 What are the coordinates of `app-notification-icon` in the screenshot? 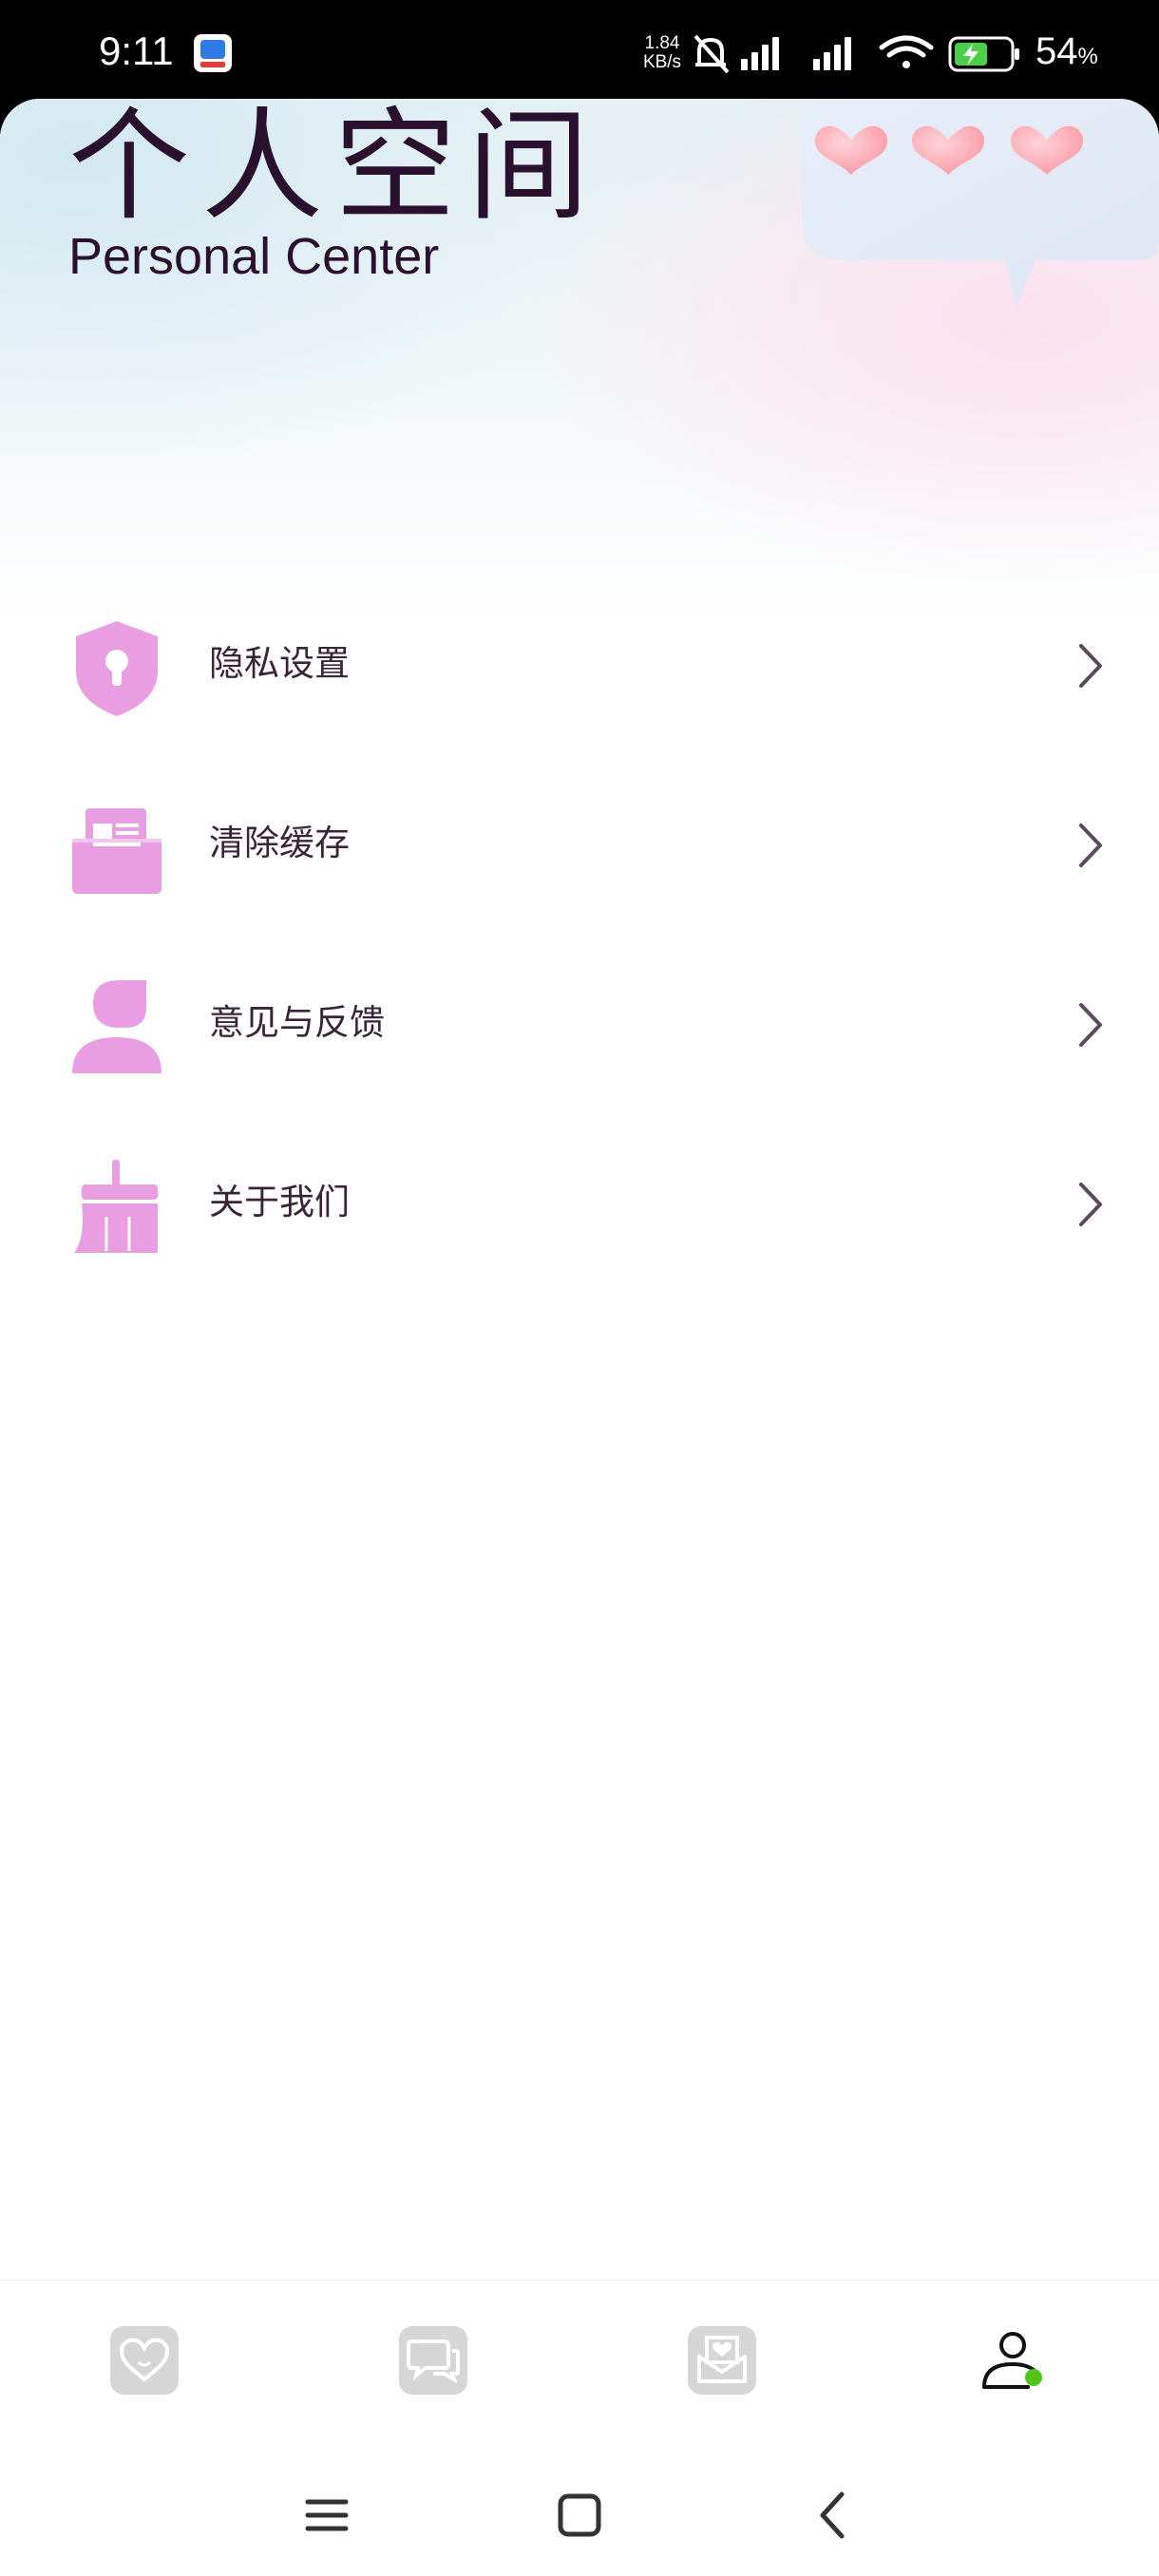 It's located at (213, 53).